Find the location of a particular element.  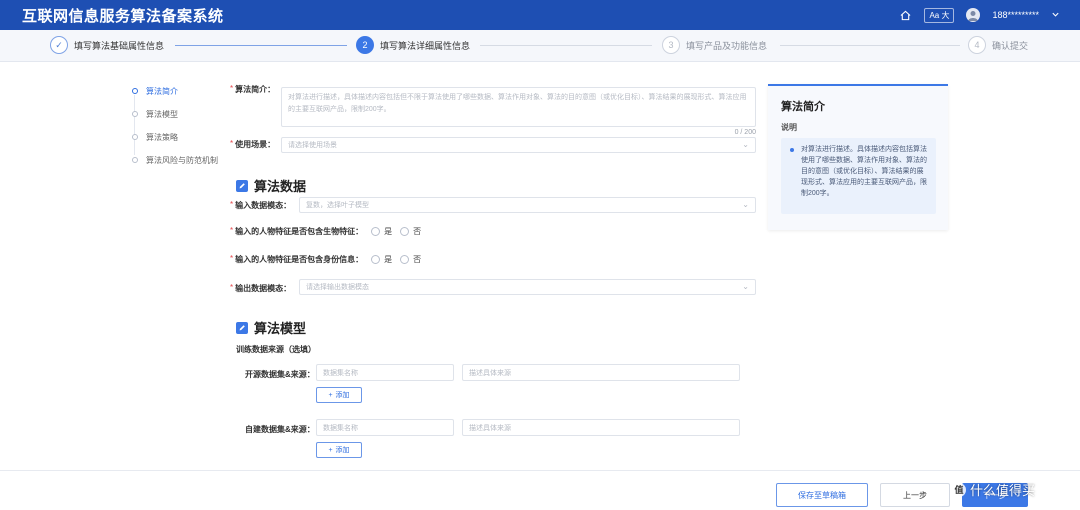

watermark: 值 什么值得买 is located at coordinates (993, 489).